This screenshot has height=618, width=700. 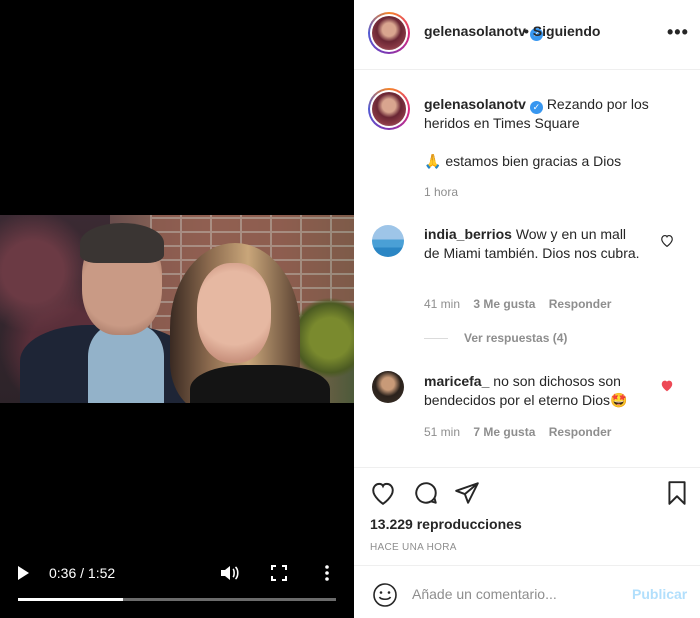 I want to click on comment-username: india_berrios, so click(x=468, y=234).